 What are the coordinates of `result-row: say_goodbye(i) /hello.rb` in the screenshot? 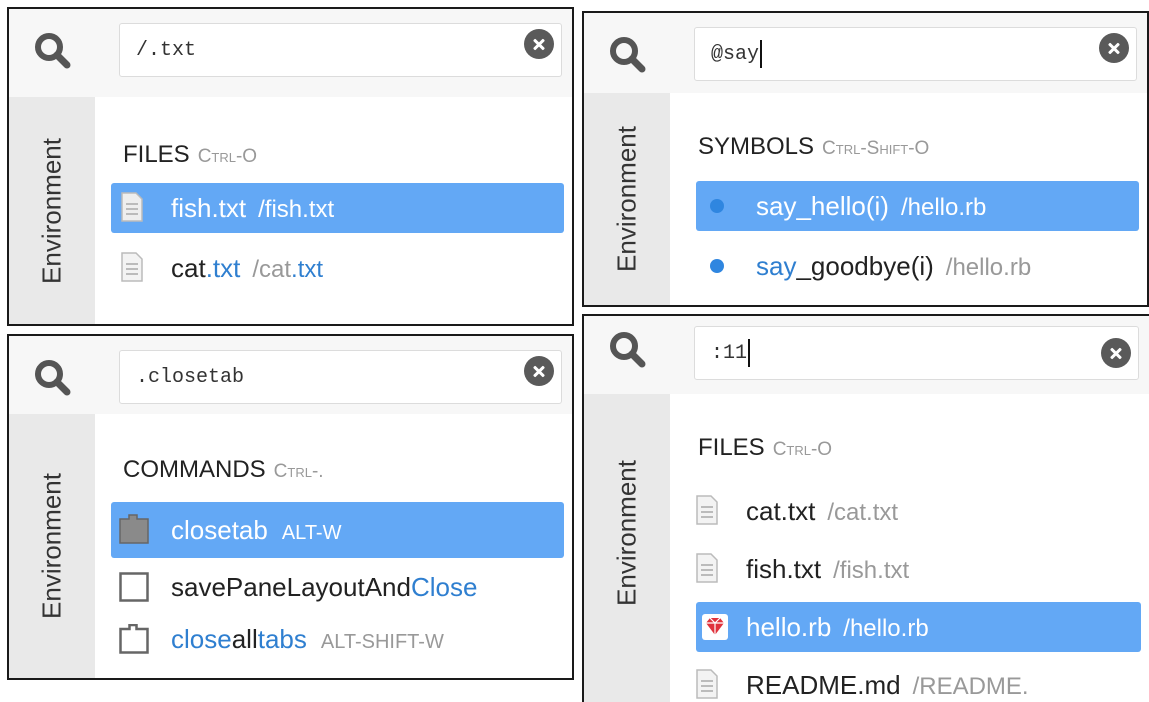 It's located at (917, 266).